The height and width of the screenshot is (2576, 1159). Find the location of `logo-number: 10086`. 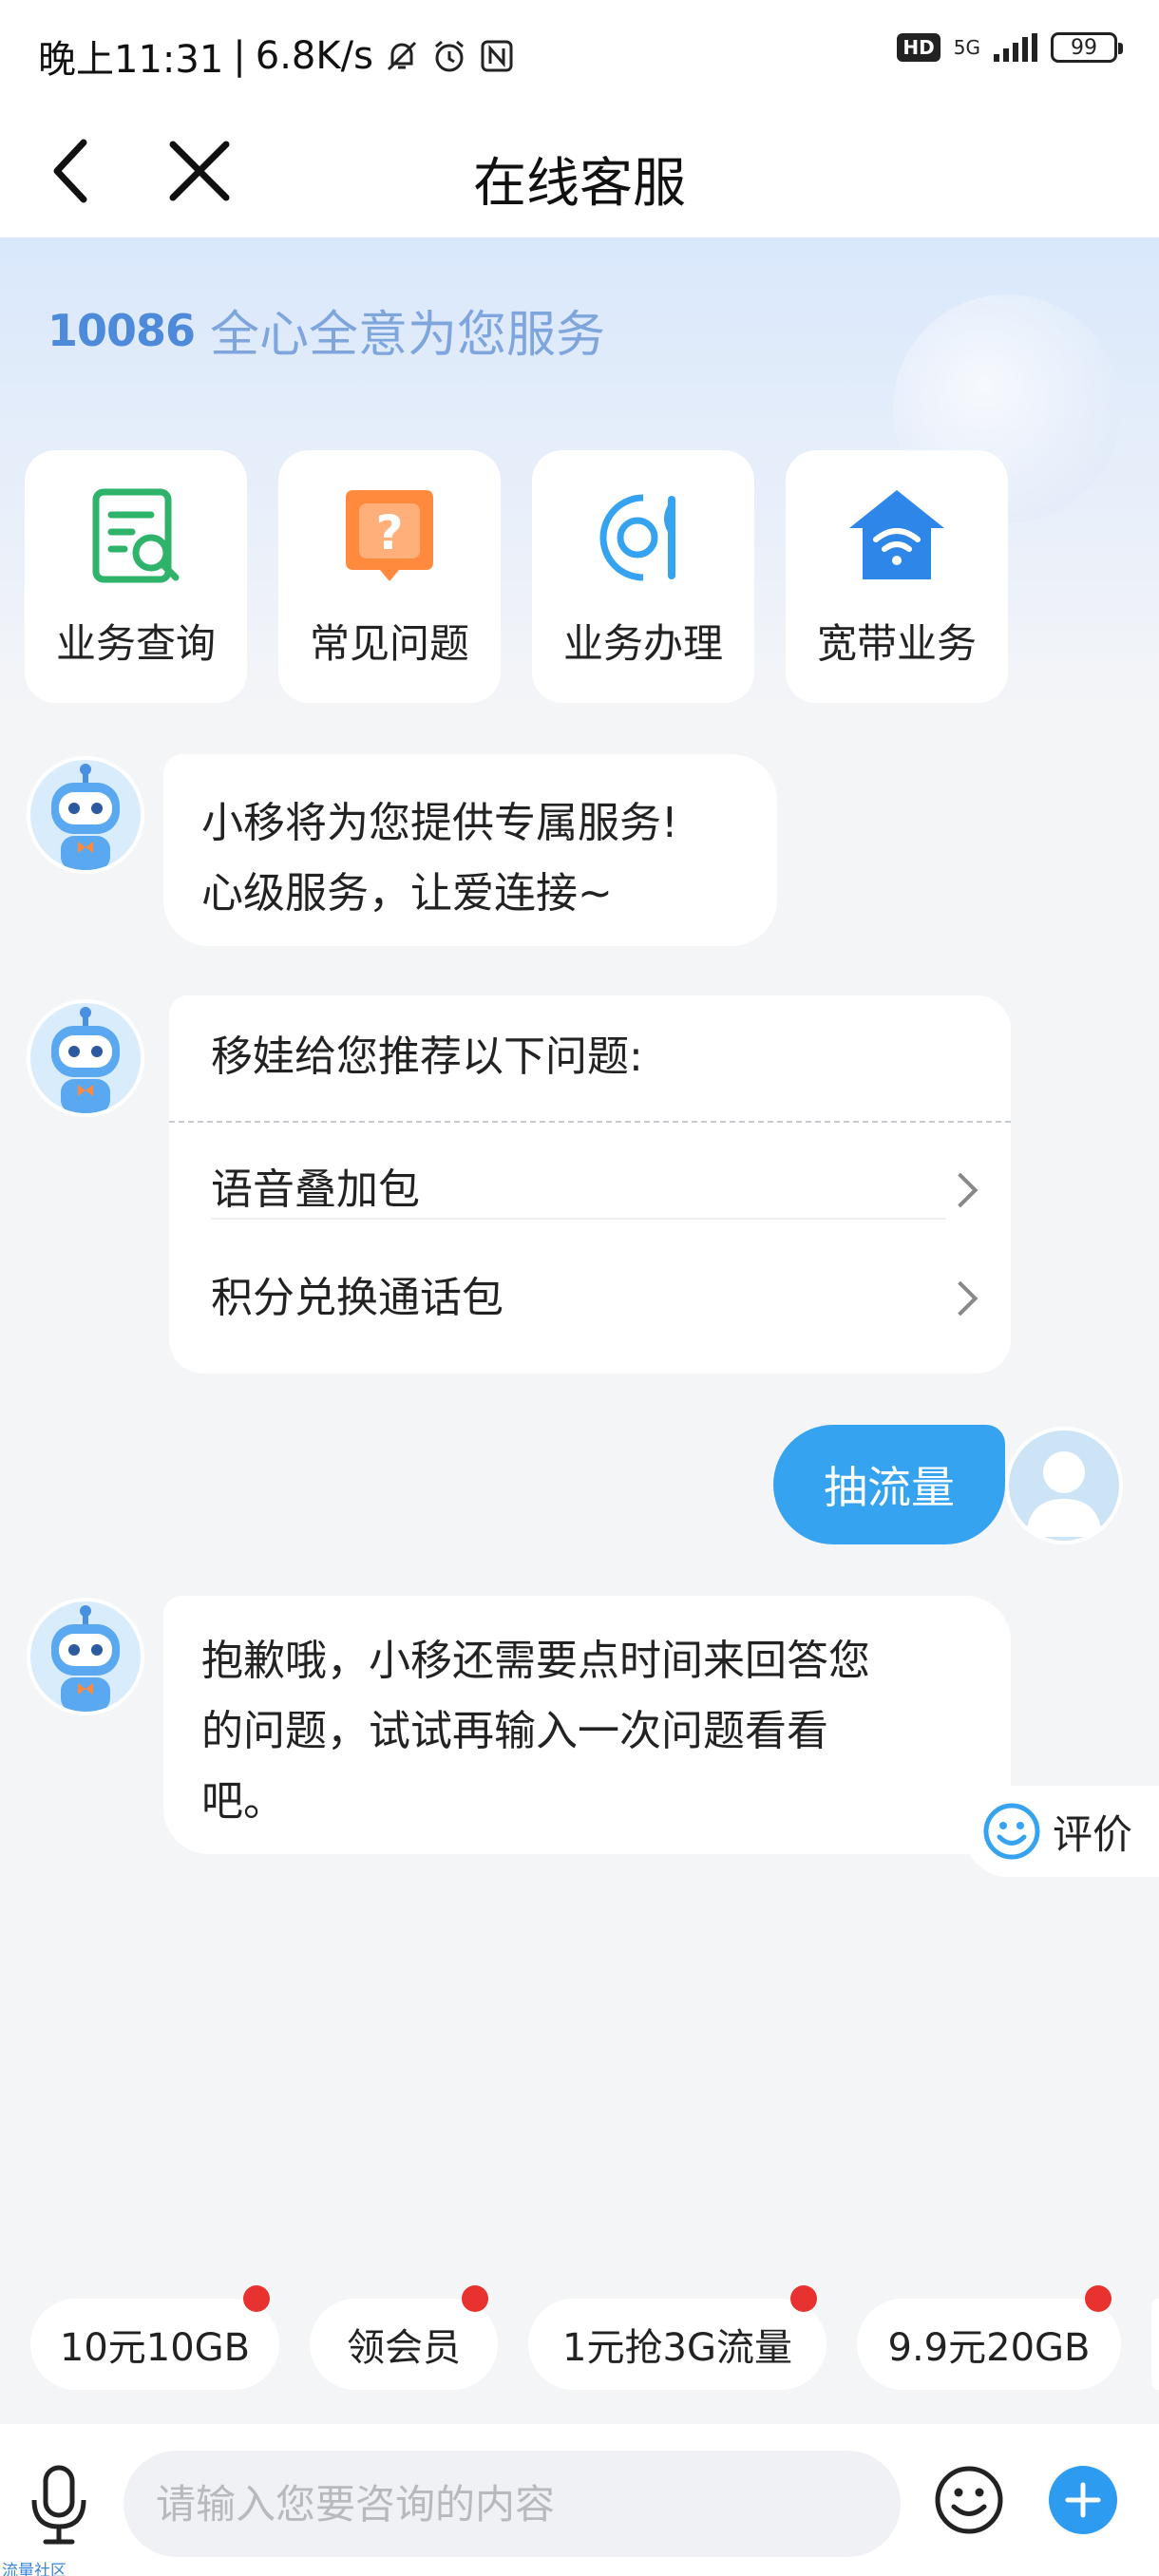

logo-number: 10086 is located at coordinates (122, 330).